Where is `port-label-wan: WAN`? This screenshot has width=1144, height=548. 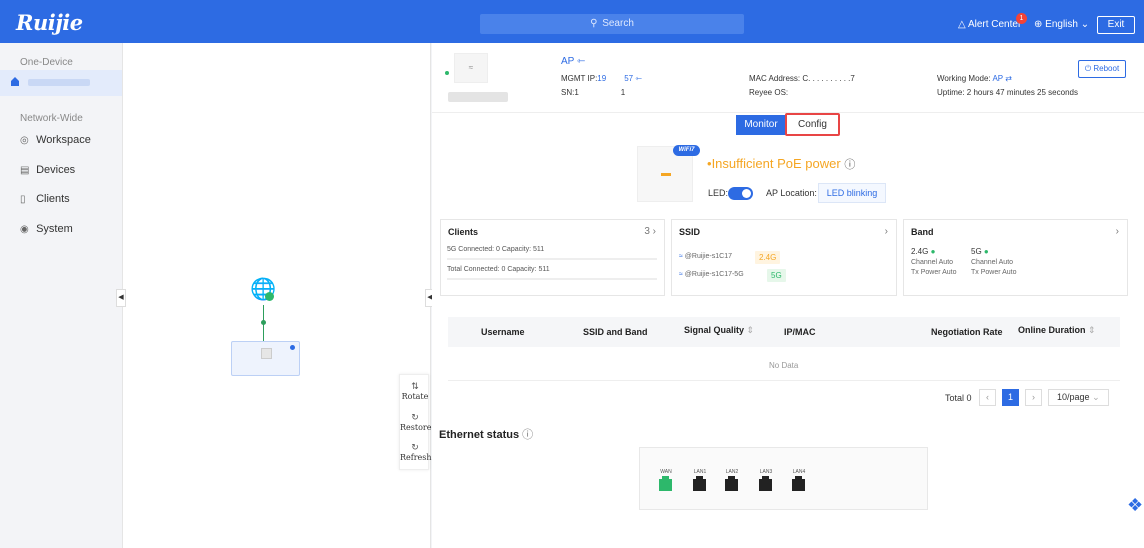 port-label-wan: WAN is located at coordinates (666, 472).